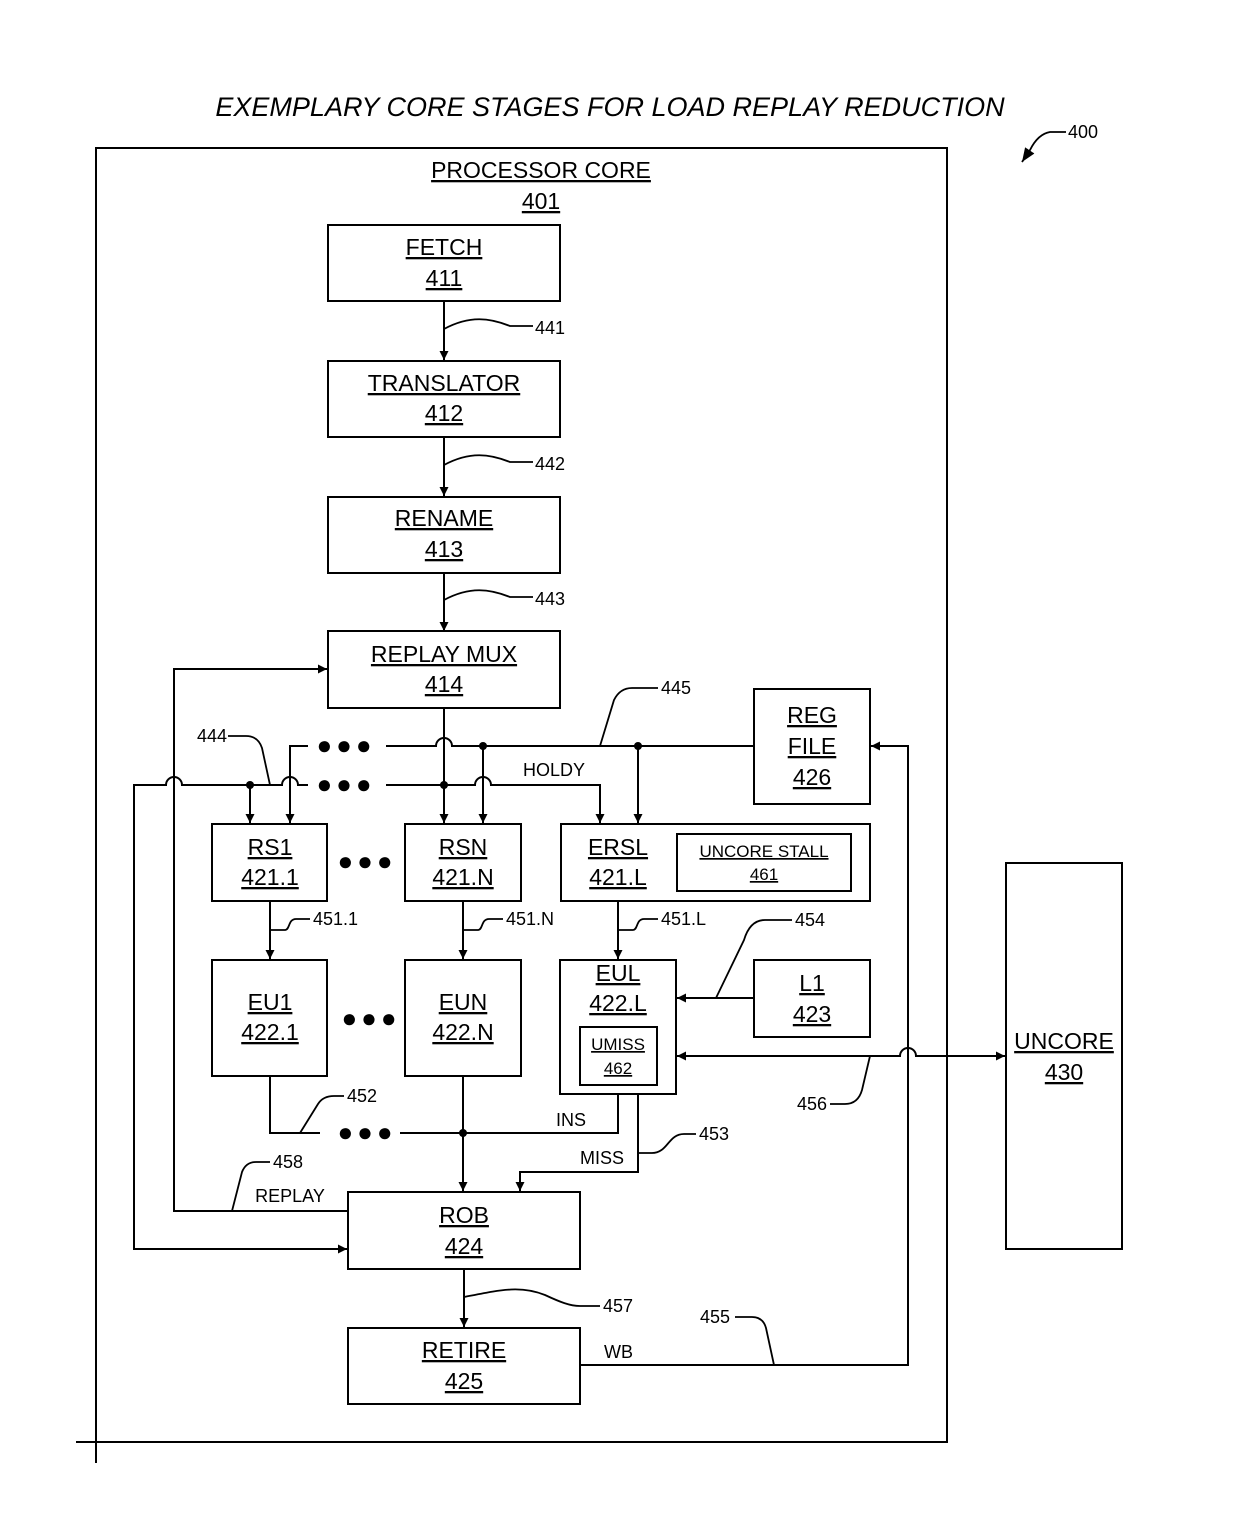 This screenshot has height=1527, width=1240. Describe the element at coordinates (571, 1120) in the screenshot. I see `signal-ins: INS` at that location.